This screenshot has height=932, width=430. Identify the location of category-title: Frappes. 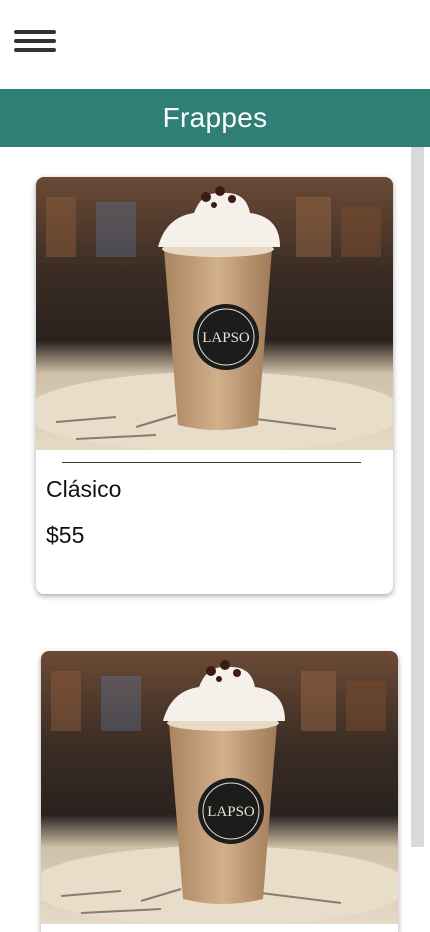
(215, 117).